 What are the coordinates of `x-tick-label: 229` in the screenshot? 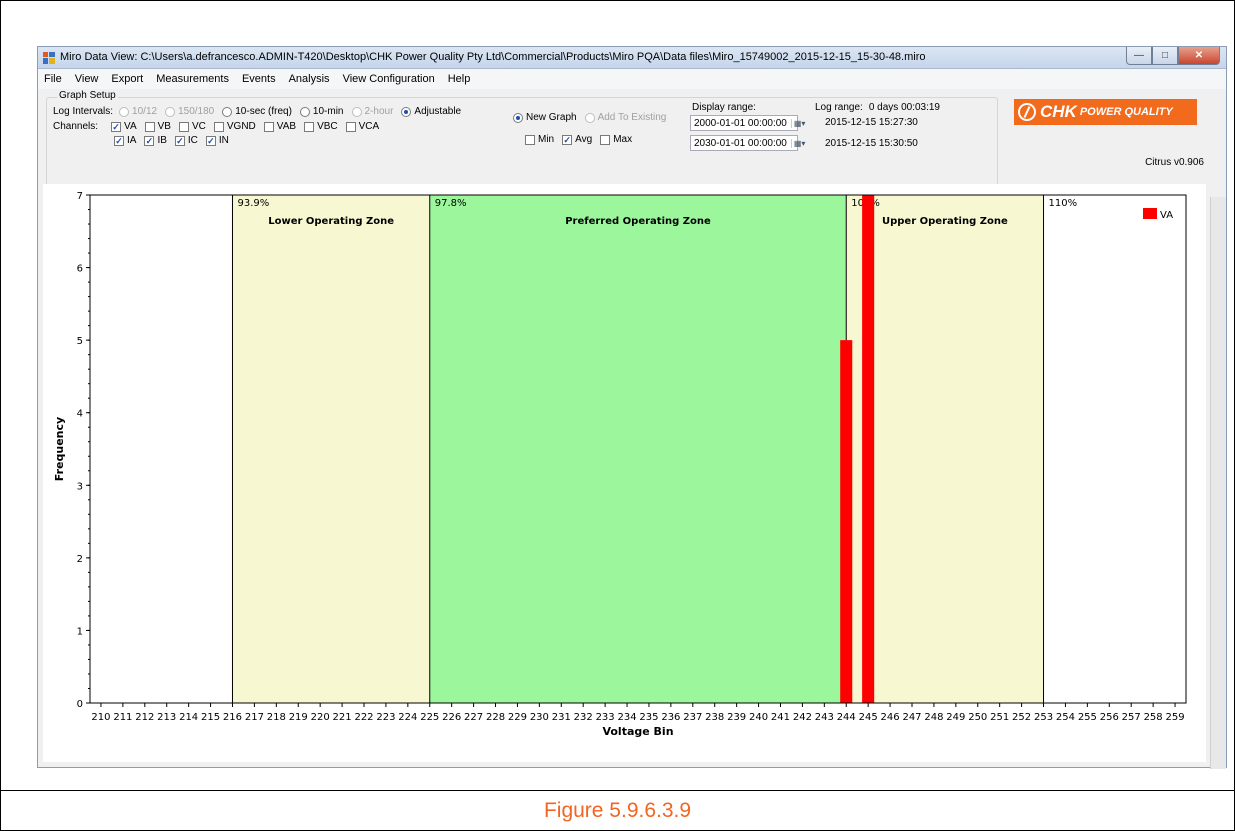 It's located at (517, 717).